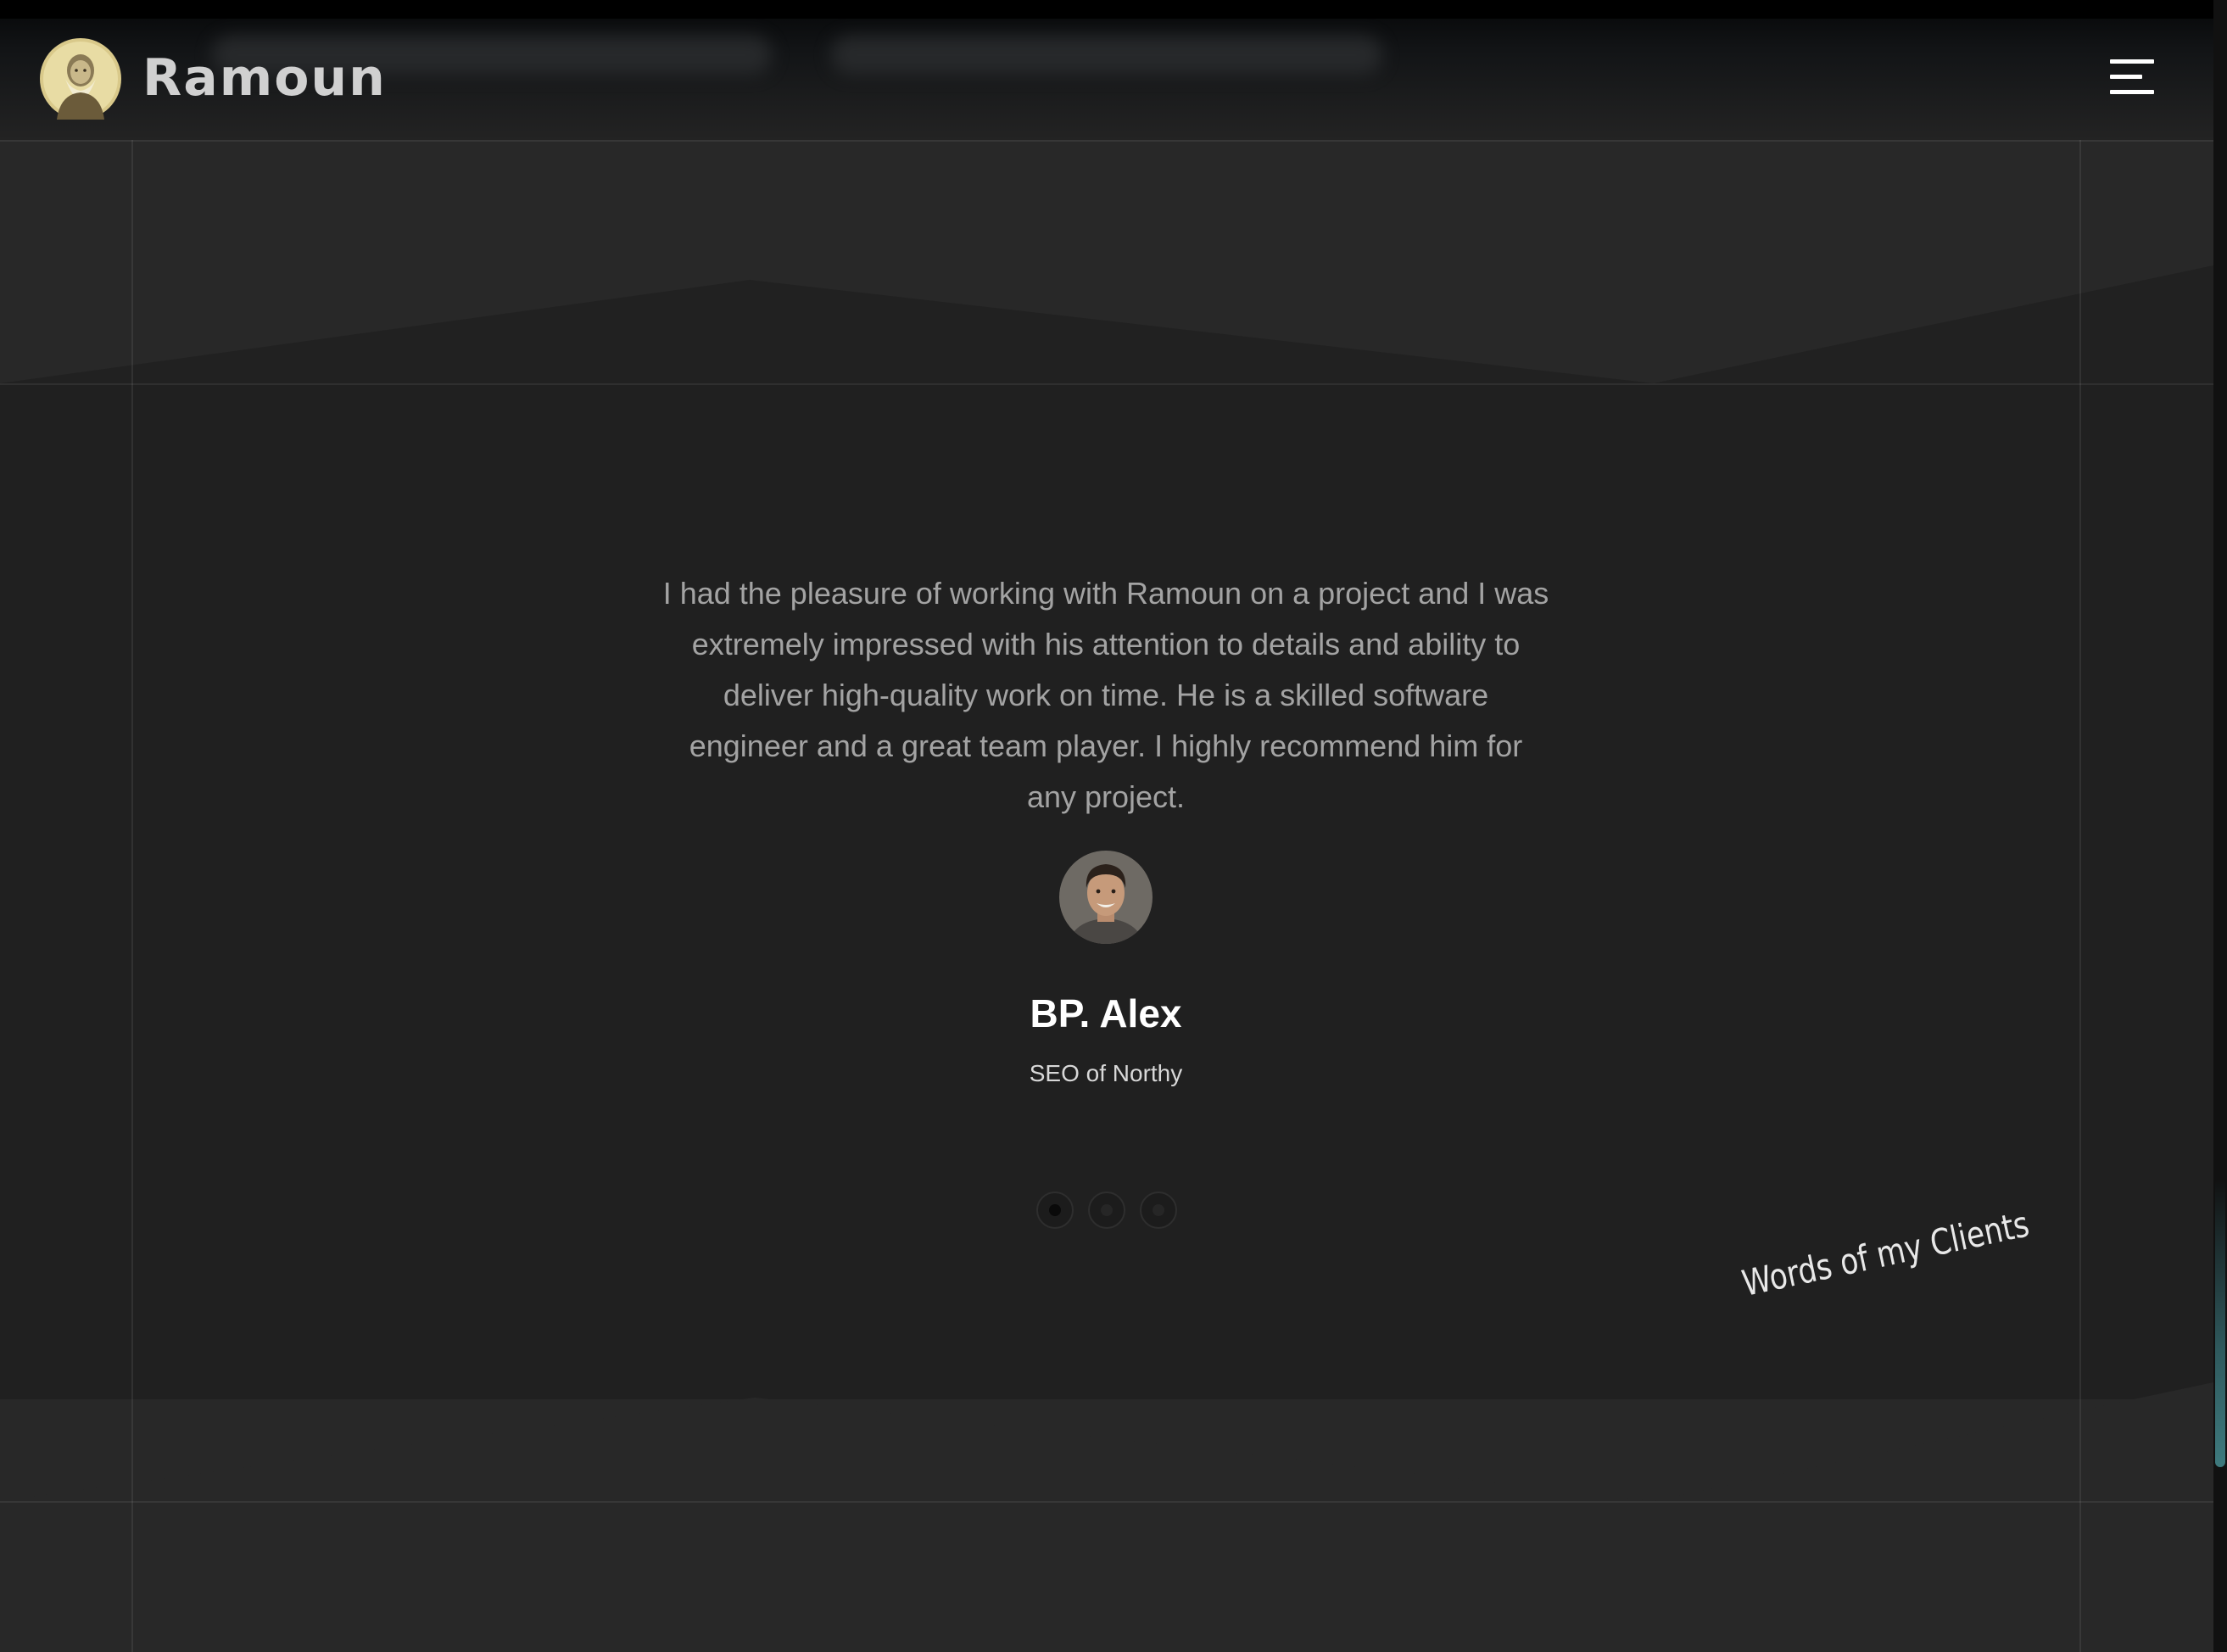 Image resolution: width=2227 pixels, height=1652 pixels. What do you see at coordinates (2220, 1323) in the screenshot?
I see `scrollbar-thumb` at bounding box center [2220, 1323].